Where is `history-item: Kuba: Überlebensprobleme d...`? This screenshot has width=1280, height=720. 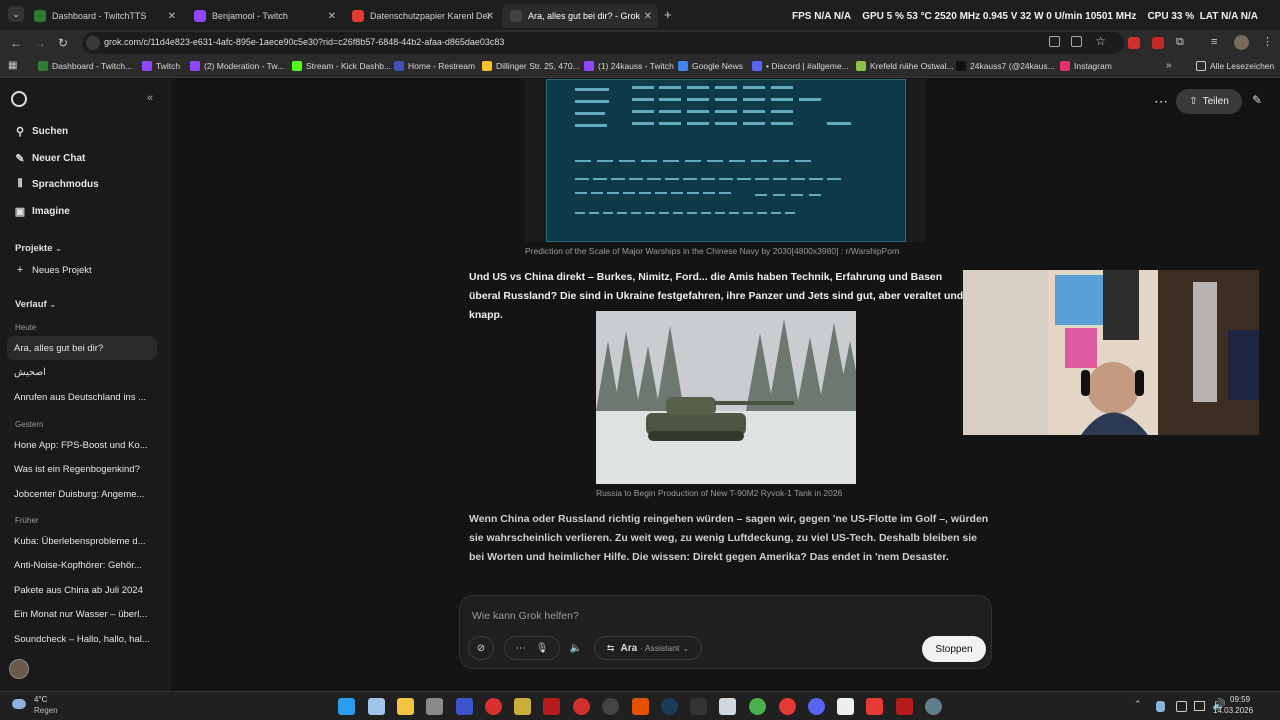 history-item: Kuba: Überlebensprobleme d... is located at coordinates (82, 541).